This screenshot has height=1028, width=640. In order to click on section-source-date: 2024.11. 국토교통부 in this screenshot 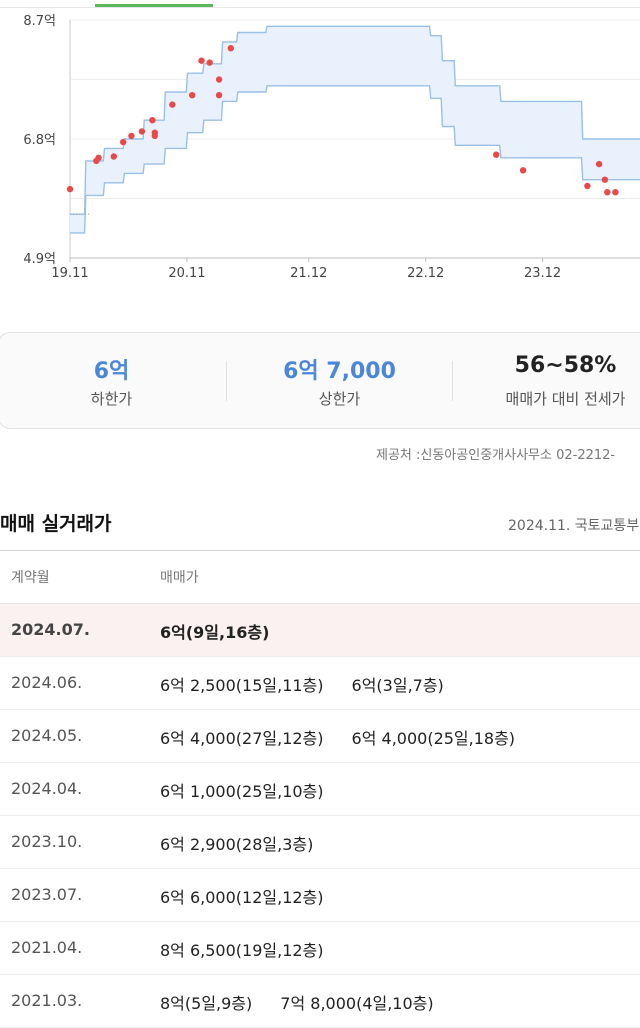, I will do `click(574, 526)`.